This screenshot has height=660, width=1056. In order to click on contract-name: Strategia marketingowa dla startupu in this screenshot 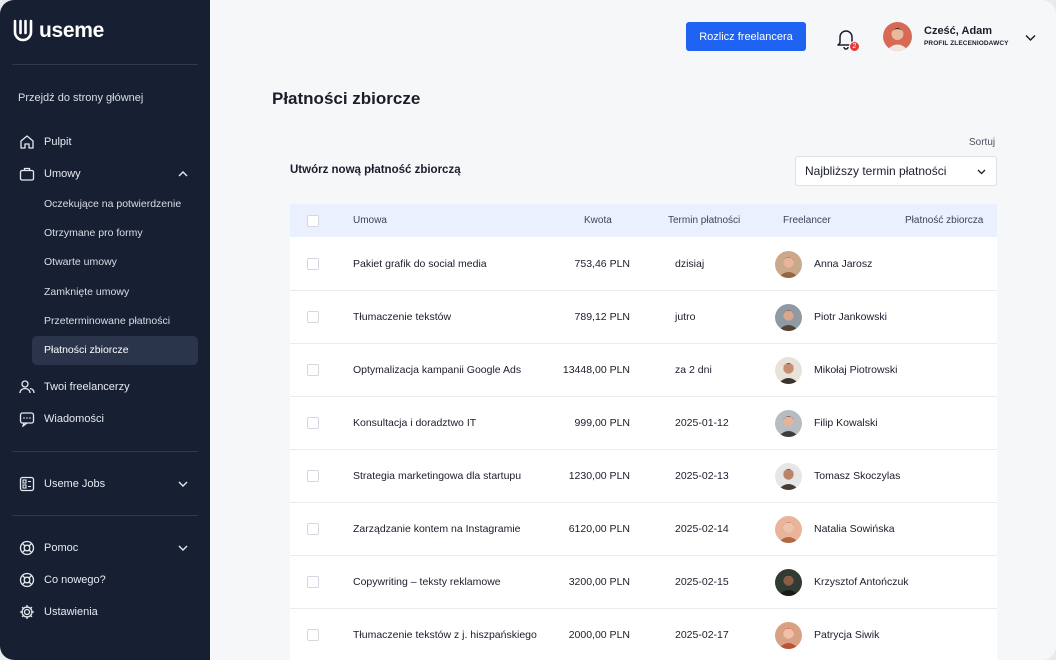, I will do `click(437, 476)`.